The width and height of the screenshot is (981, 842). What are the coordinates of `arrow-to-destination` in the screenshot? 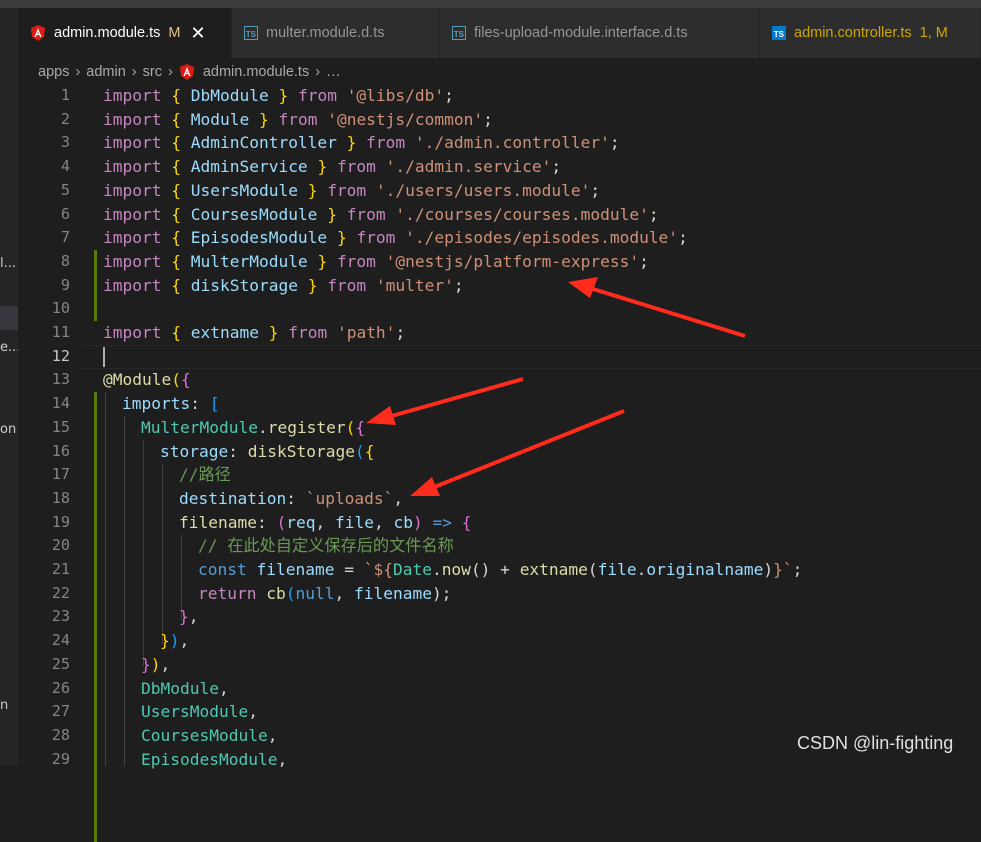 It's located at (517, 452).